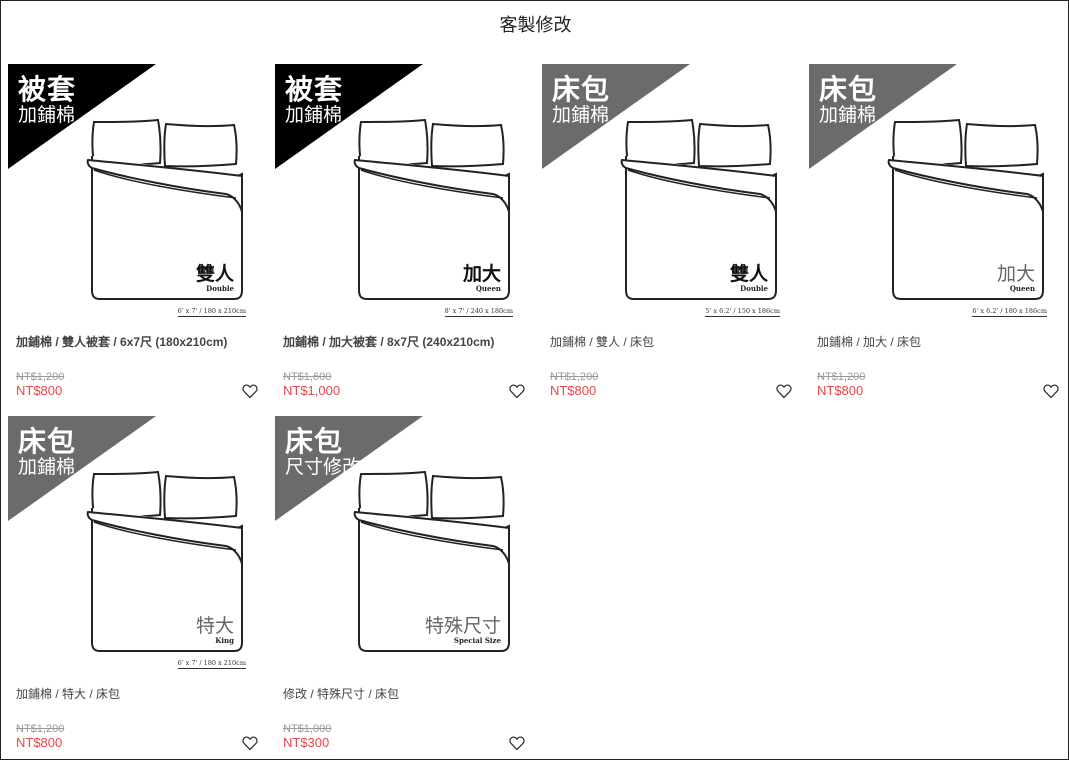  What do you see at coordinates (128, 544) in the screenshot?
I see `product-image: 床包 加鋪棉 特大 King 6' x 7' / 180 x 210cm` at bounding box center [128, 544].